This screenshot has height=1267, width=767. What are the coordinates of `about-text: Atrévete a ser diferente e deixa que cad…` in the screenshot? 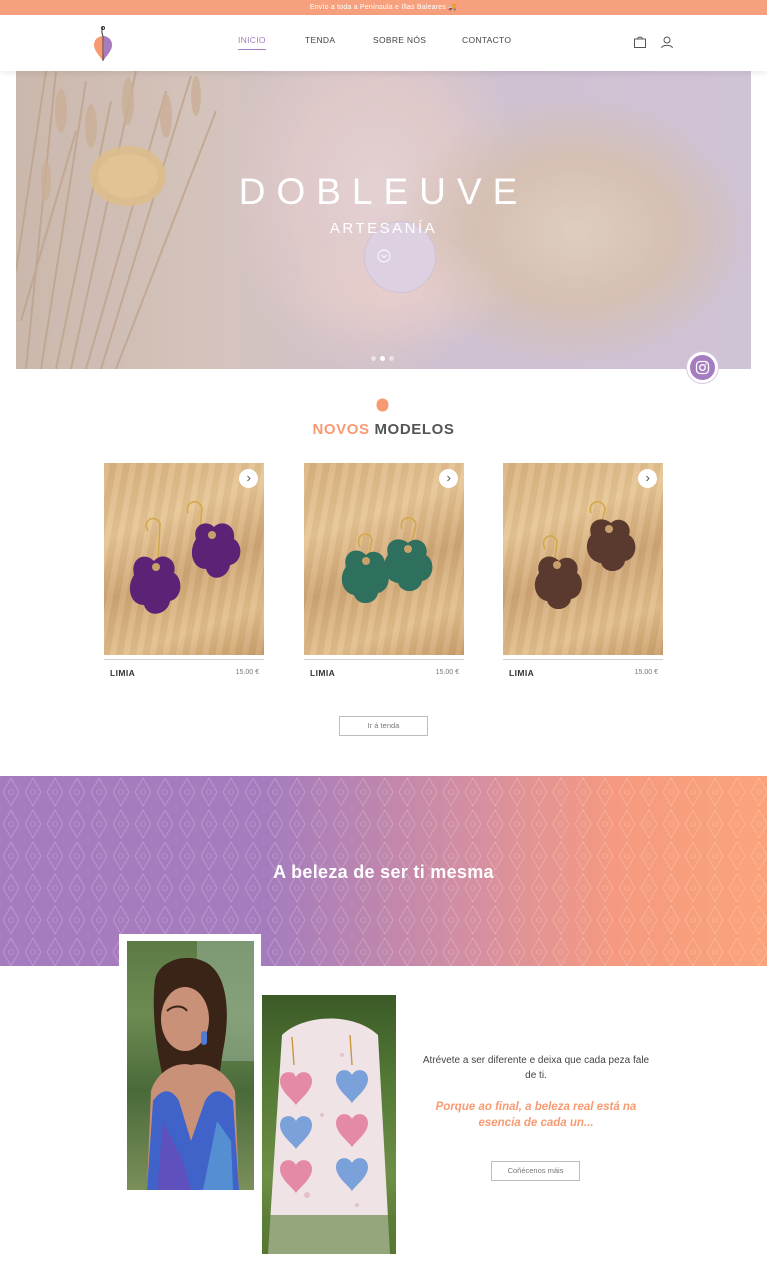 It's located at (536, 1068).